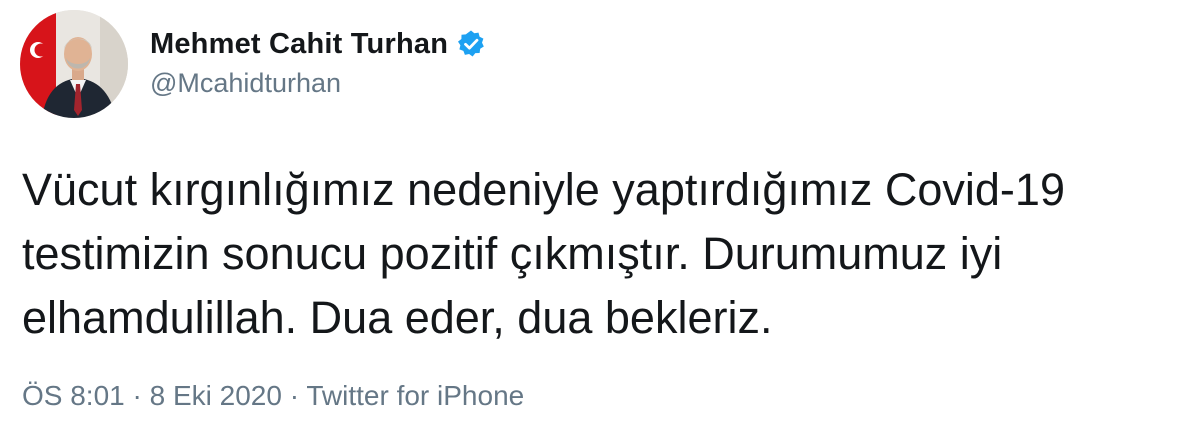 The width and height of the screenshot is (1200, 444). What do you see at coordinates (415, 395) in the screenshot?
I see `tweet-source: Twitter for iPhone` at bounding box center [415, 395].